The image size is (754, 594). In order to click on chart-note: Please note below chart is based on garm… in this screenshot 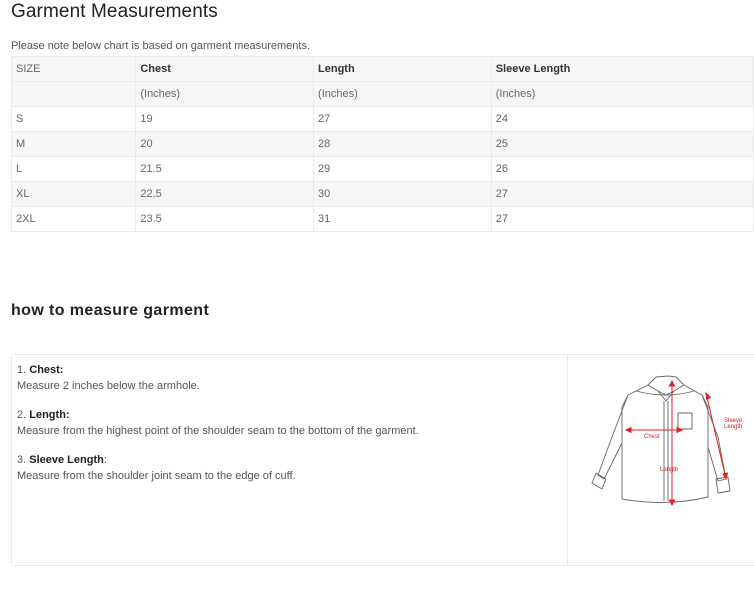, I will do `click(160, 46)`.